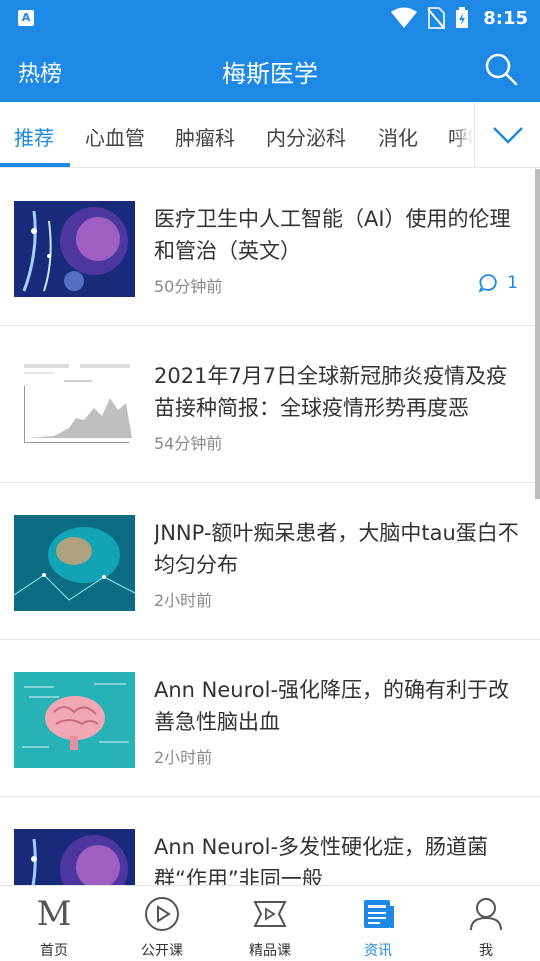 This screenshot has width=540, height=961. Describe the element at coordinates (34, 136) in the screenshot. I see `tab-recommend: 推荐` at that location.